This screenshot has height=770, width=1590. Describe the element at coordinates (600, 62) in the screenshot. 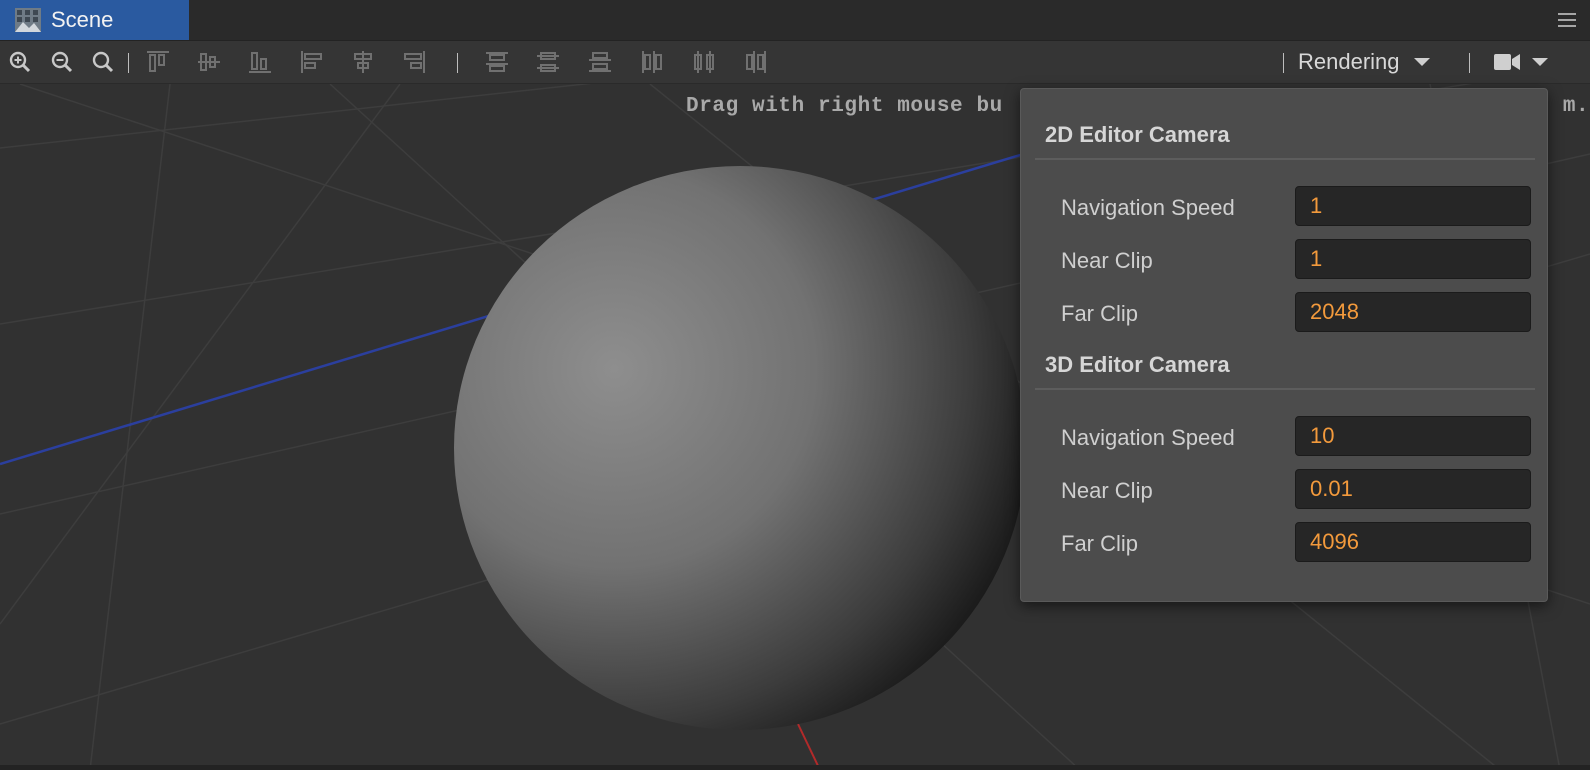

I see `distribute-bottom-icon` at that location.